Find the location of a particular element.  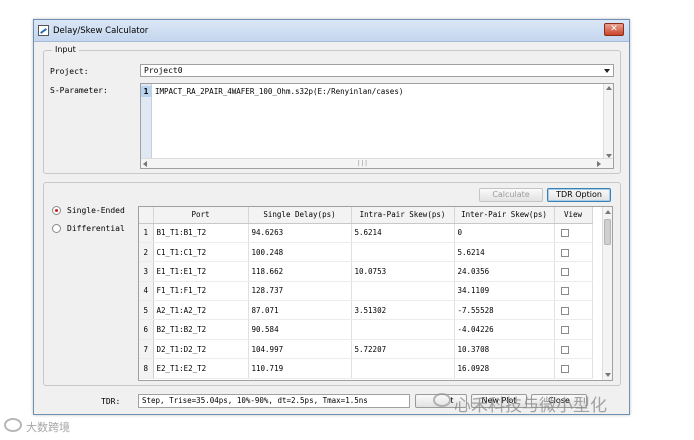

input-group-legend: Input is located at coordinates (65, 49).